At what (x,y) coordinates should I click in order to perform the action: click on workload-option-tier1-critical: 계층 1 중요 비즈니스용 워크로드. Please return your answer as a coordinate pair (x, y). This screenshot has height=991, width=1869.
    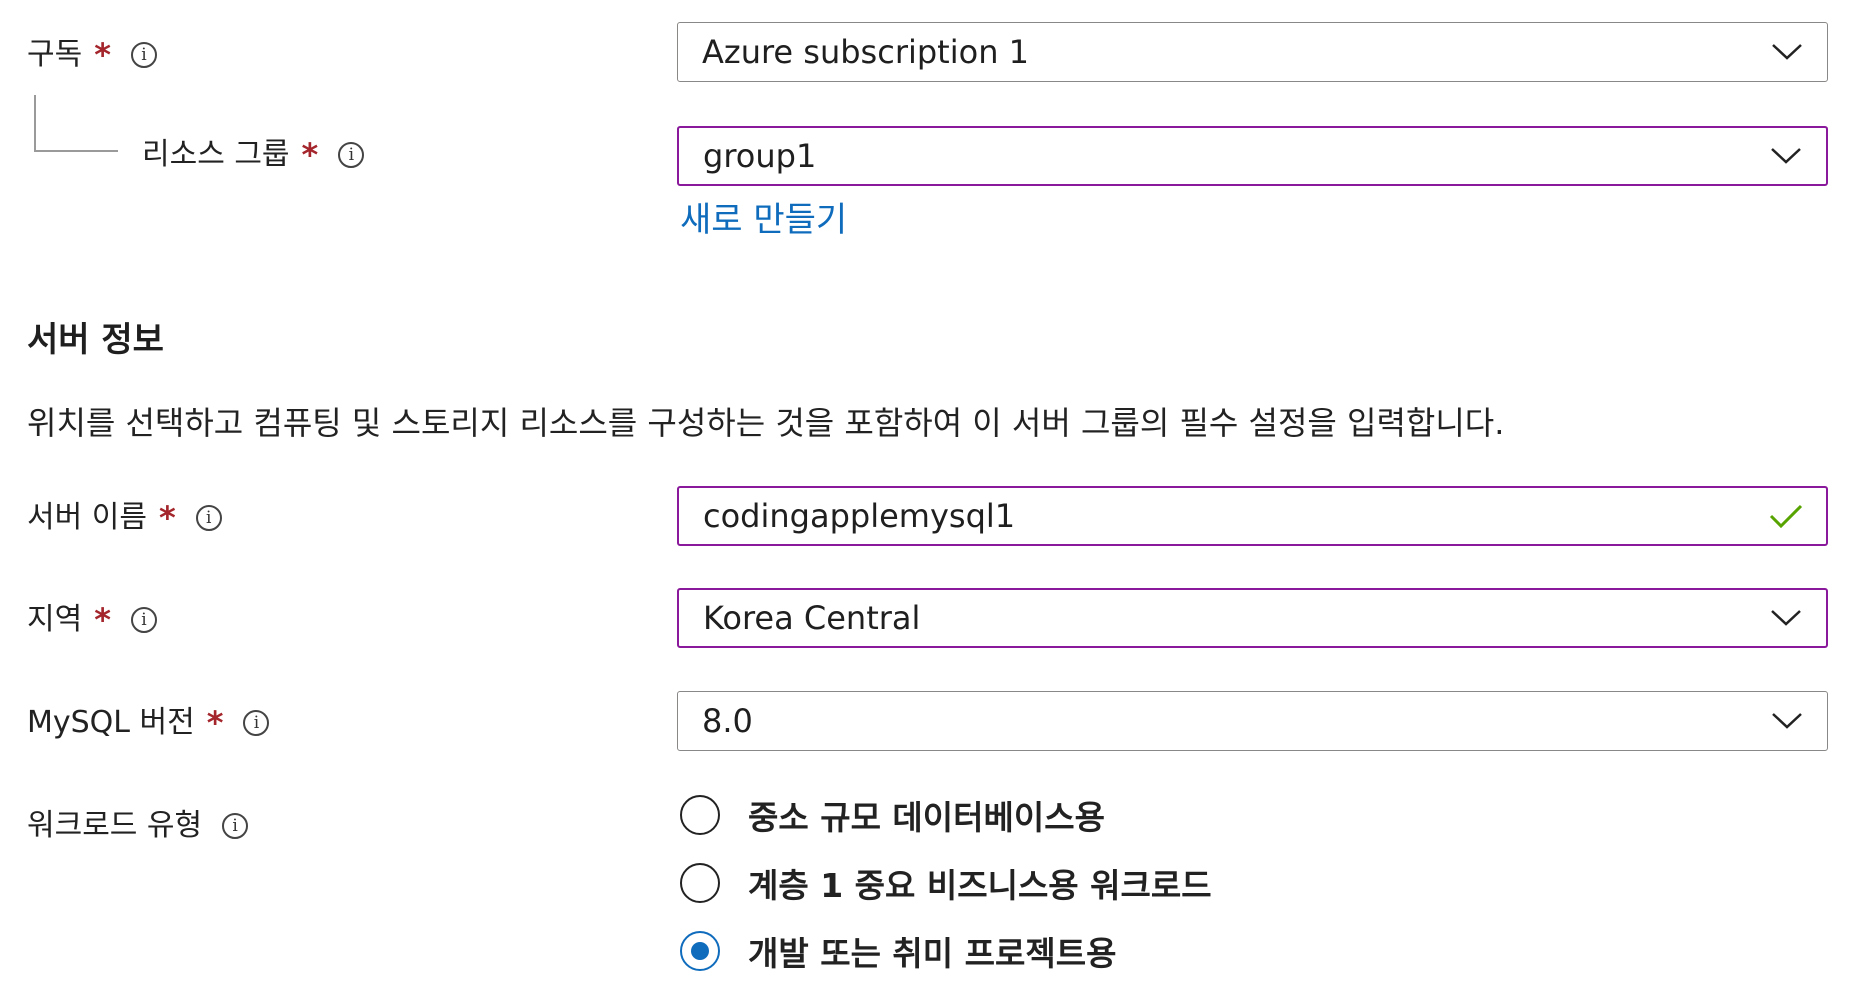
    Looking at the image, I should click on (946, 883).